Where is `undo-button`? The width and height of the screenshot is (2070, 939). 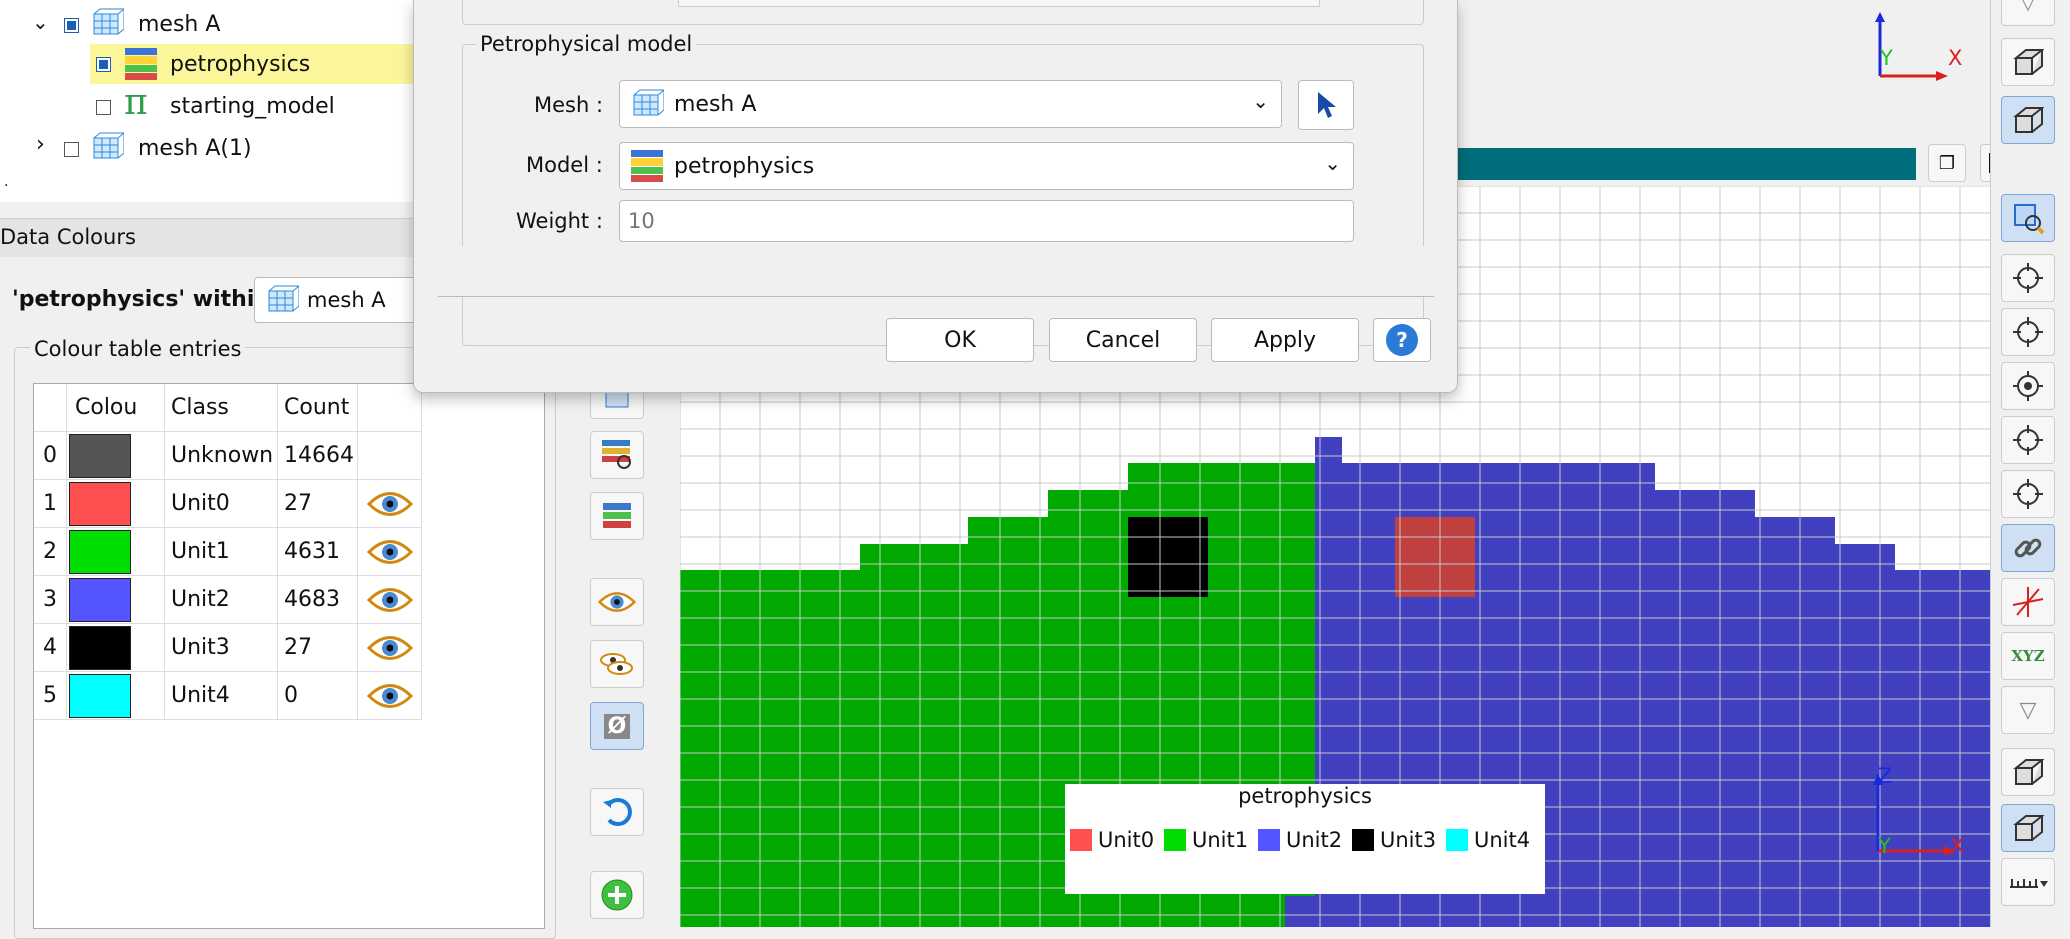 undo-button is located at coordinates (617, 812).